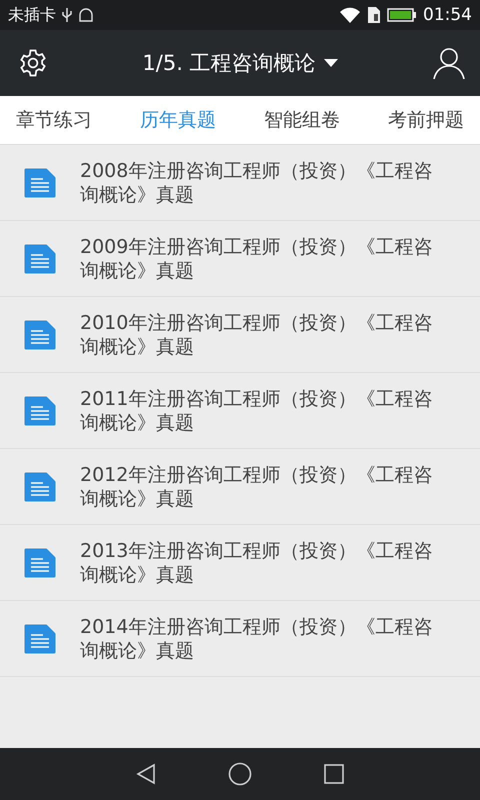 The height and width of the screenshot is (800, 480). I want to click on usb-icon, so click(67, 15).